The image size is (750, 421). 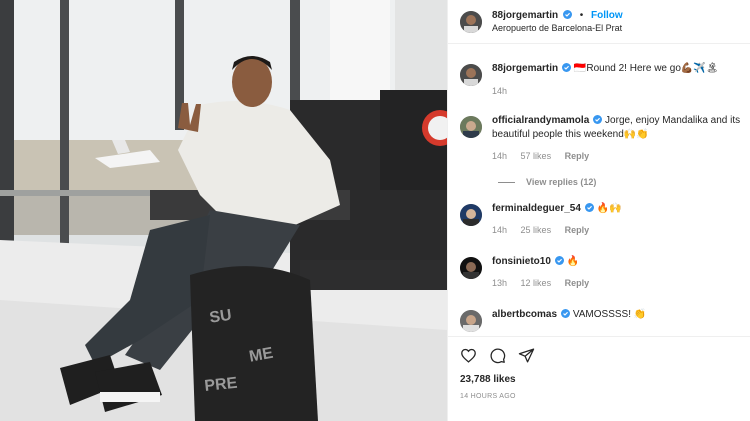 I want to click on svg-text: PRE, so click(x=221, y=385).